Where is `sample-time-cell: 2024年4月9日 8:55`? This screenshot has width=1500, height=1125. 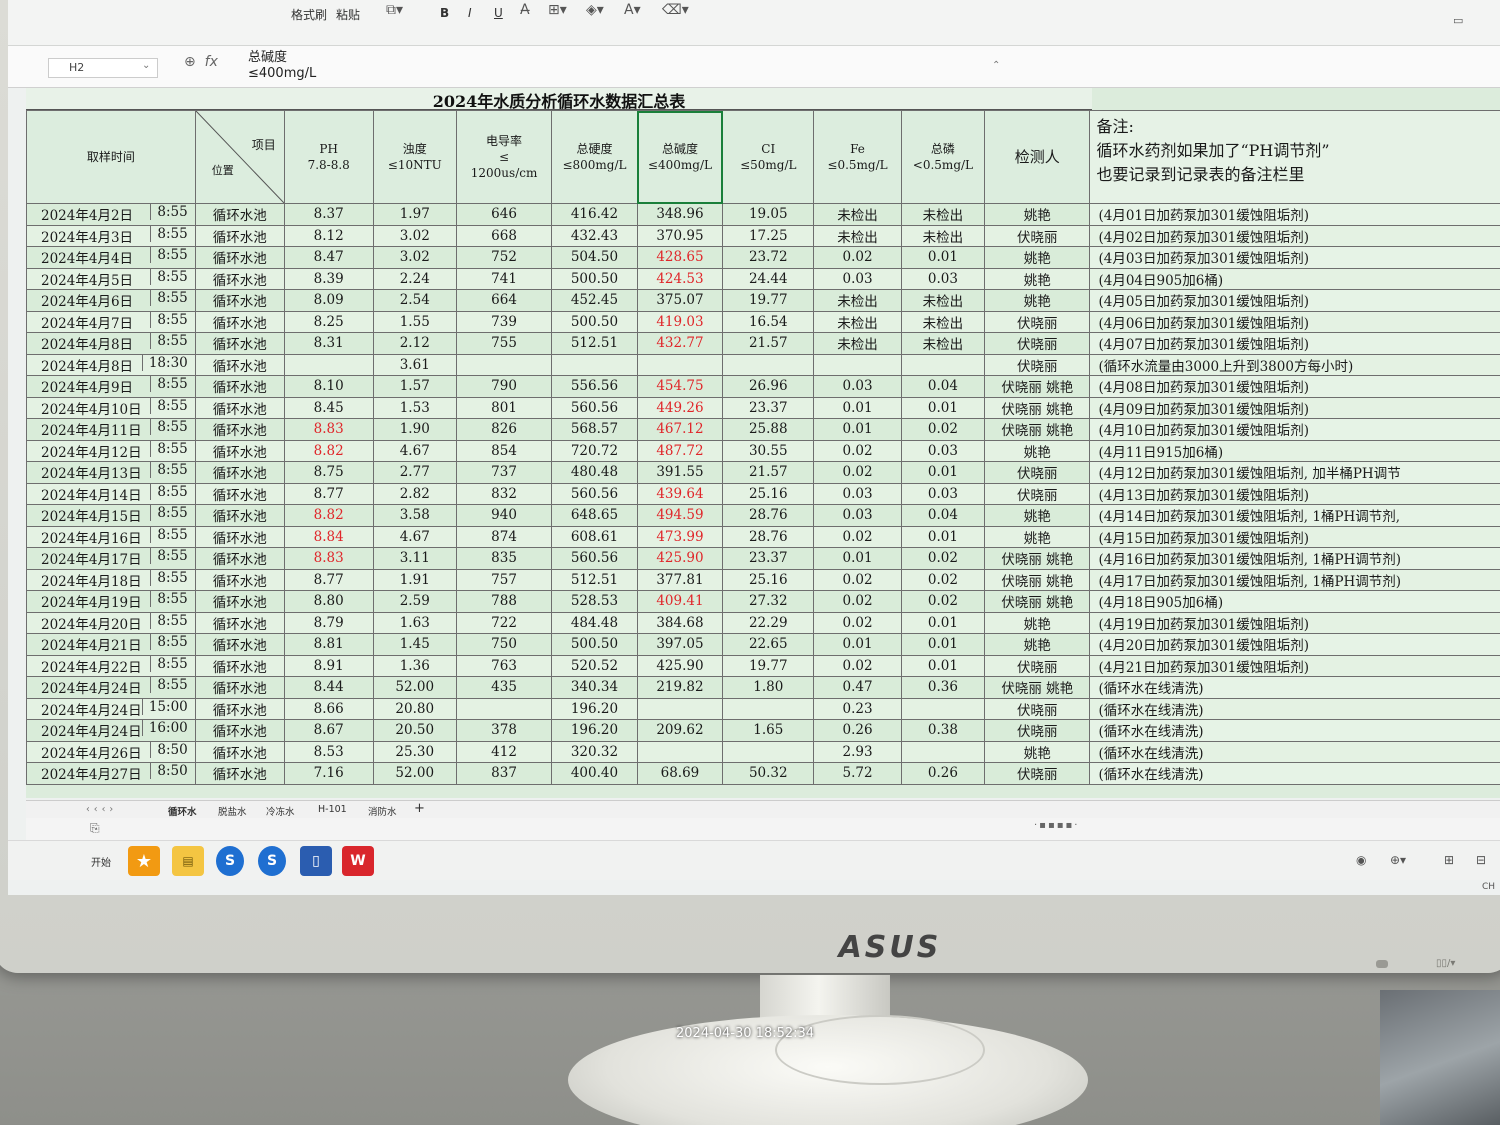
sample-time-cell: 2024年4月9日 8:55 is located at coordinates (111, 386).